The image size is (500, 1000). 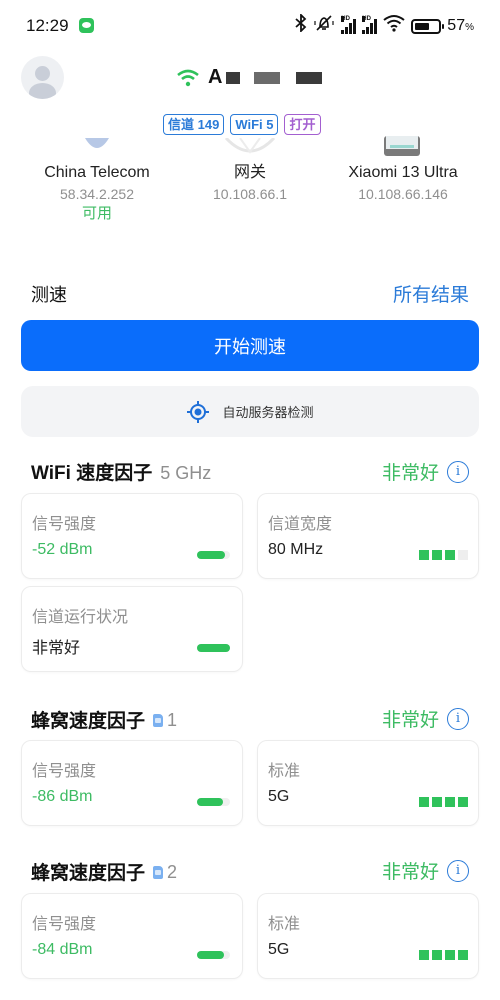 I want to click on wifi-factor-status: 非常好 i, so click(x=425, y=471).